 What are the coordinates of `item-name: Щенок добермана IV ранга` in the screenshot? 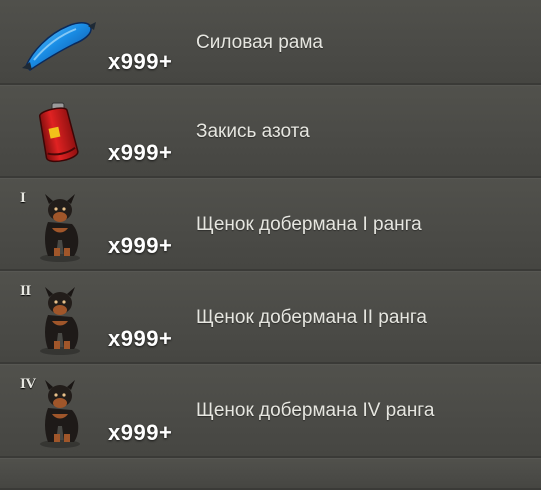 It's located at (315, 410).